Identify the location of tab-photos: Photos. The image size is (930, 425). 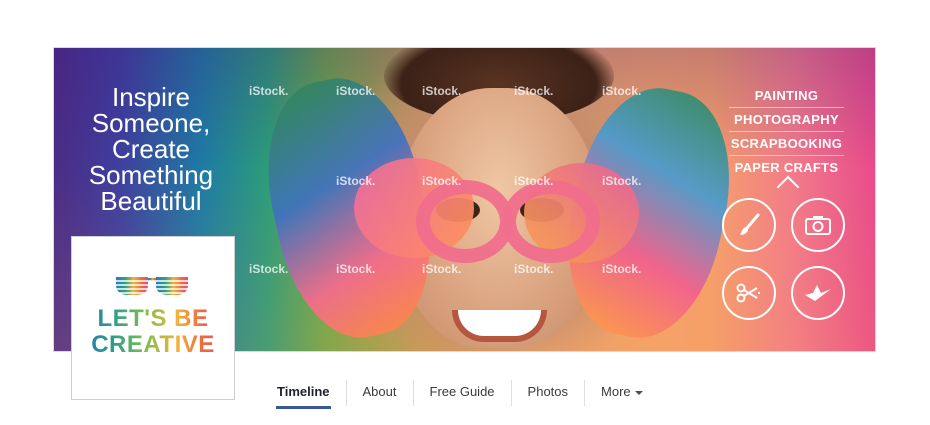
(548, 393).